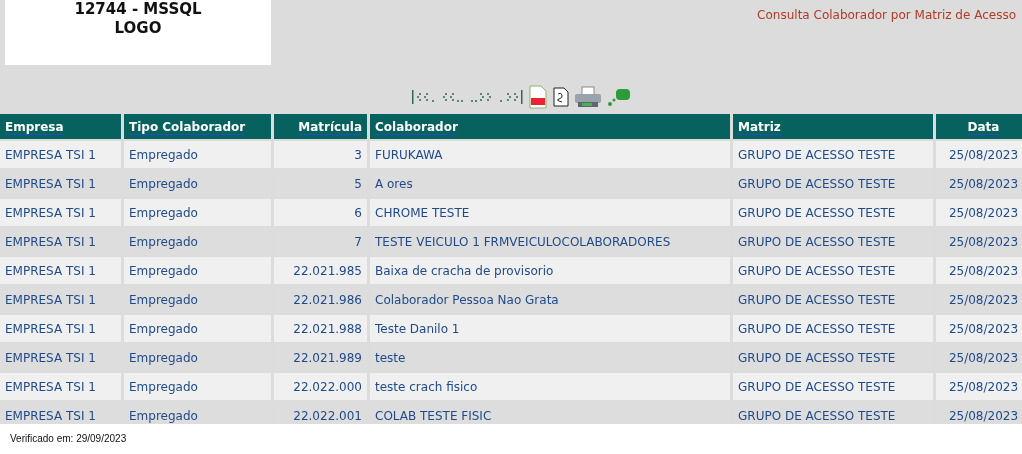 This screenshot has height=454, width=1022. I want to click on printer-icon, so click(587, 97).